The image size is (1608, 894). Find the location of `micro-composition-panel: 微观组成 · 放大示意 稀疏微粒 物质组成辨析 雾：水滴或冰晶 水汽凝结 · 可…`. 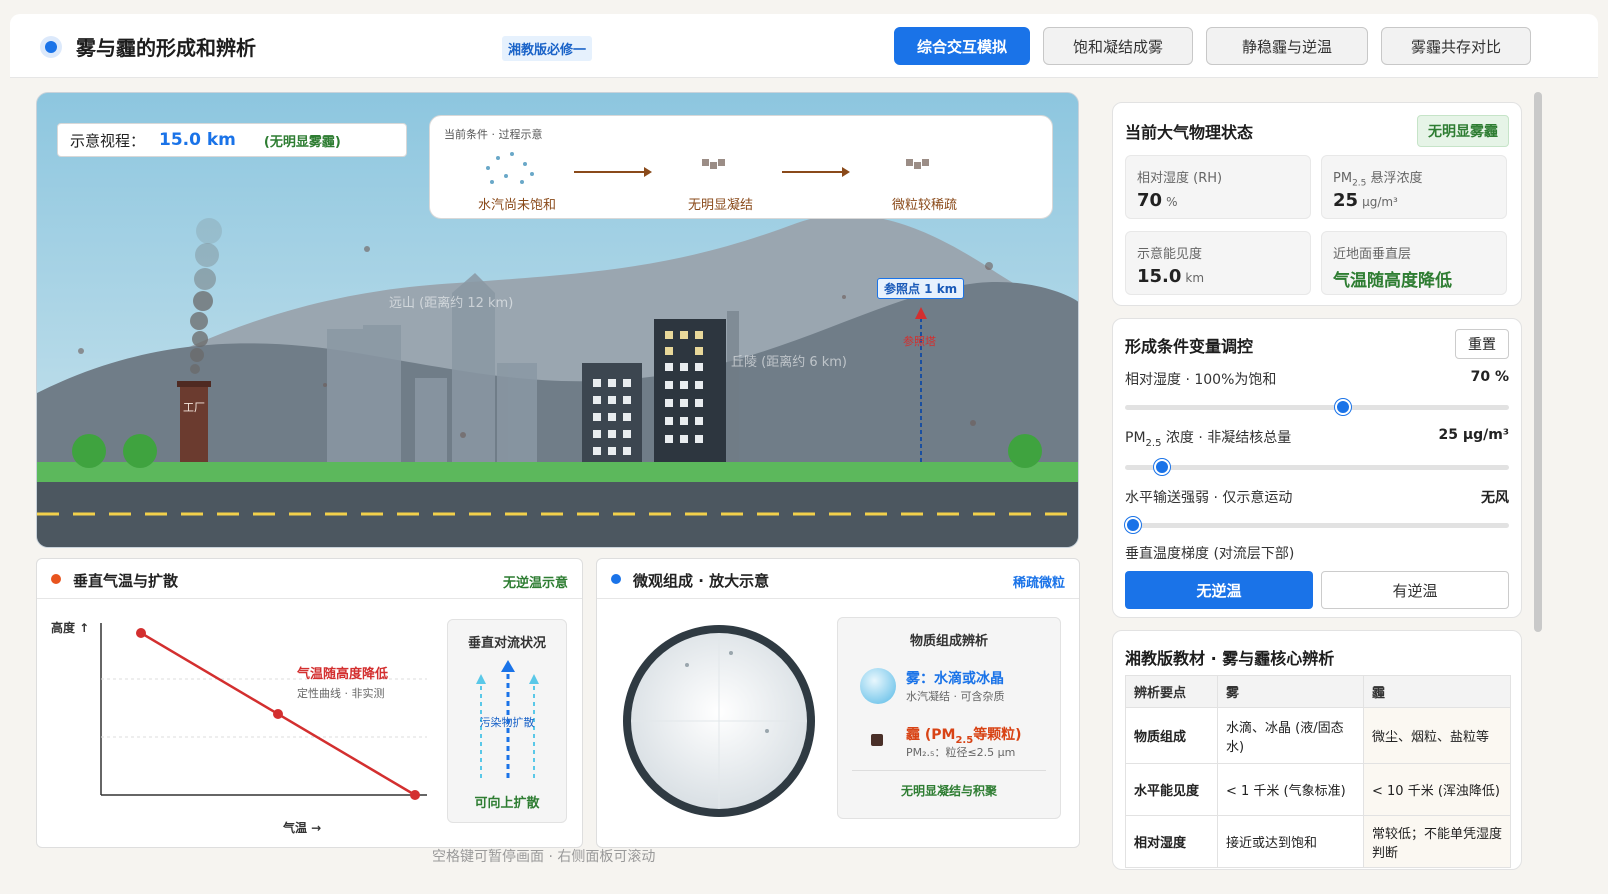

micro-composition-panel: 微观组成 · 放大示意 稀疏微粒 物质组成辨析 雾：水滴或冰晶 水汽凝结 · 可… is located at coordinates (838, 703).